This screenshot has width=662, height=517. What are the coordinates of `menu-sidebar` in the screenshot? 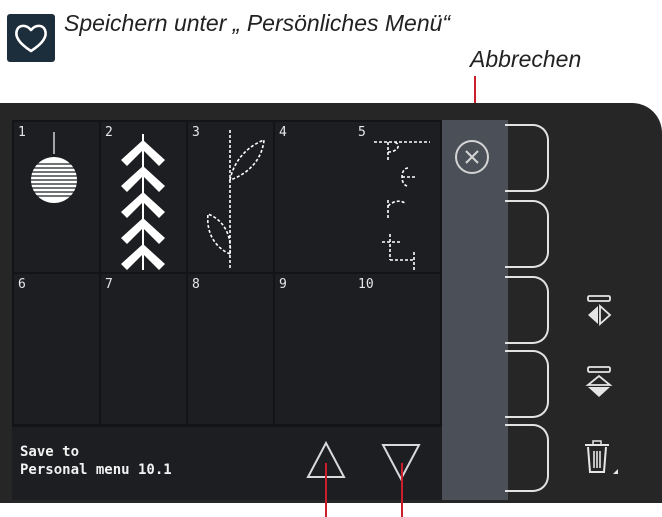 It's located at (475, 310).